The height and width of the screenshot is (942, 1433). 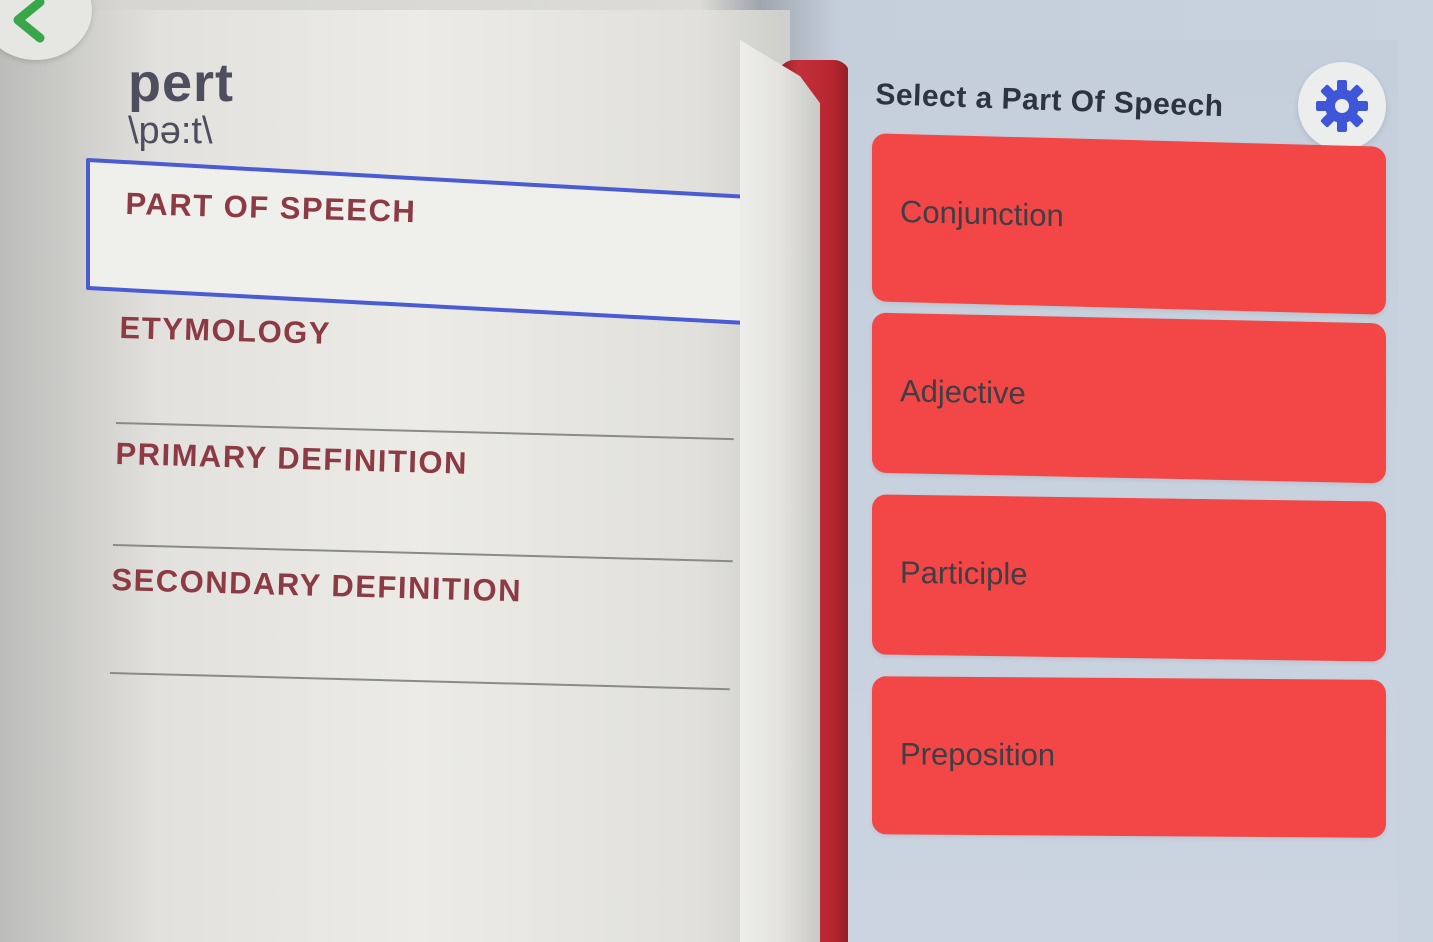 I want to click on settings-button, so click(x=1342, y=106).